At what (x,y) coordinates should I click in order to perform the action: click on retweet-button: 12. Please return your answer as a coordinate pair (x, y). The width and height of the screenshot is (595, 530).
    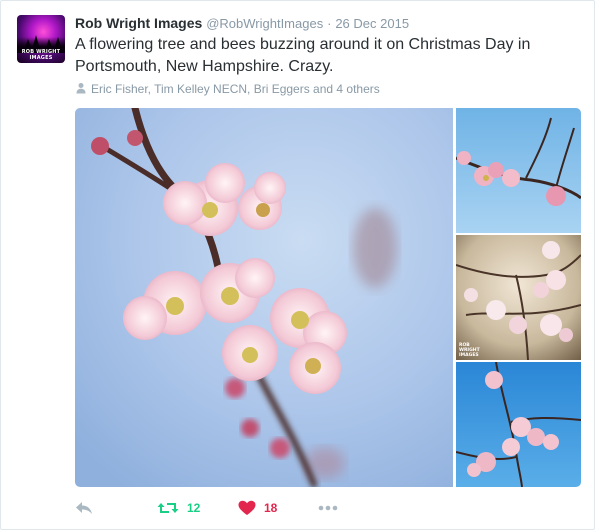
    Looking at the image, I should click on (178, 508).